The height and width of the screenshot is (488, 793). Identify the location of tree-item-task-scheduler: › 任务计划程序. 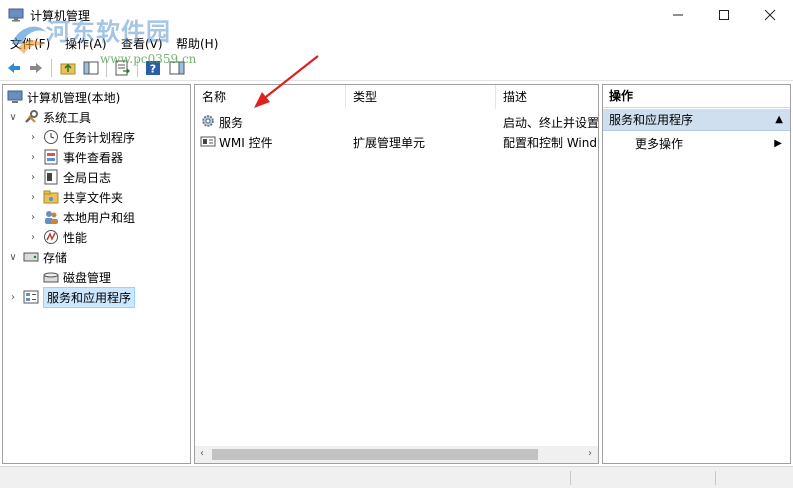
(81, 137).